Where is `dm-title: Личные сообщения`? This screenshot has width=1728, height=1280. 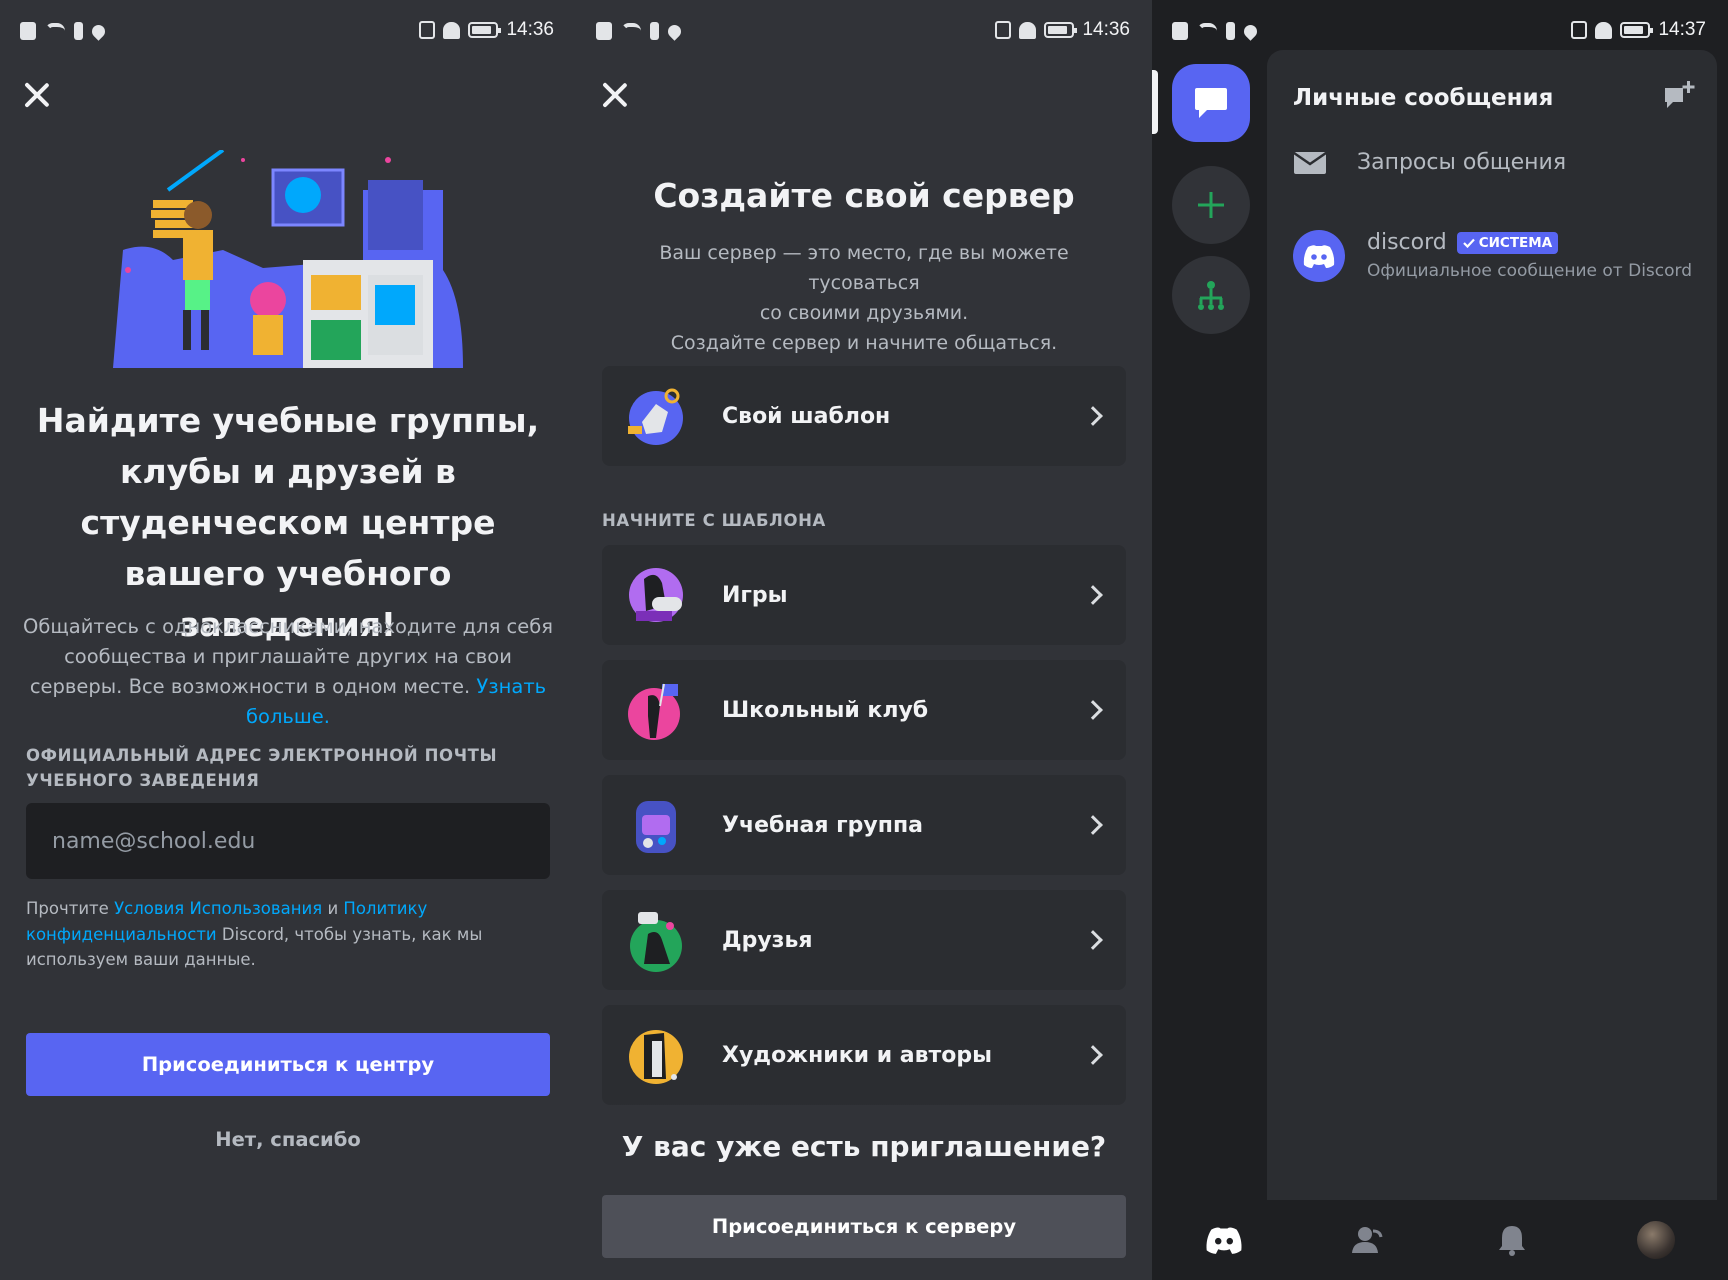
dm-title: Личные сообщения is located at coordinates (1423, 98).